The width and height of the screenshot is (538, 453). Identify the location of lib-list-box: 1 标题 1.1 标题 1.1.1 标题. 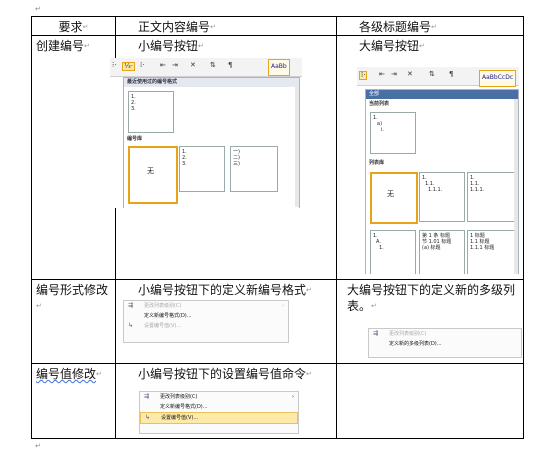
(491, 252).